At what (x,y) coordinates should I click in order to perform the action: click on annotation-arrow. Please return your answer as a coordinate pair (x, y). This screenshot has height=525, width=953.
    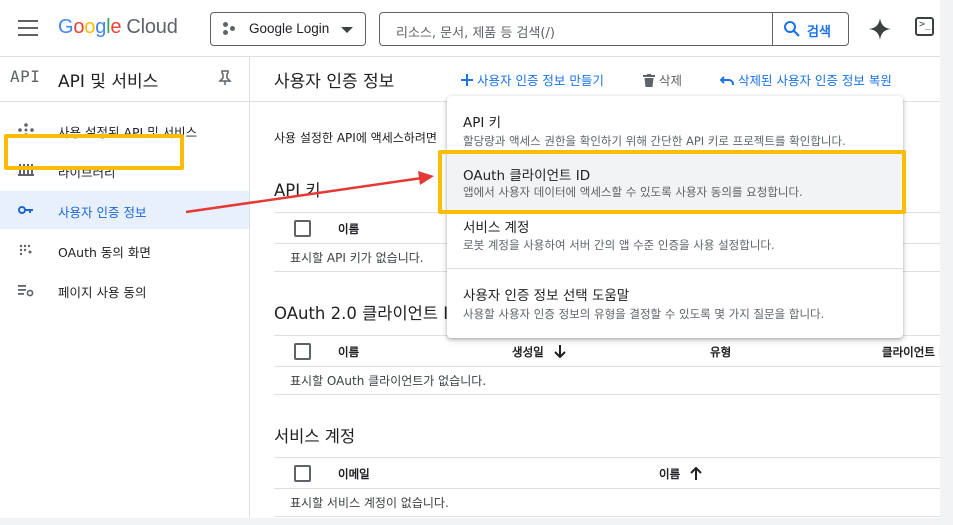
    Looking at the image, I should click on (309, 192).